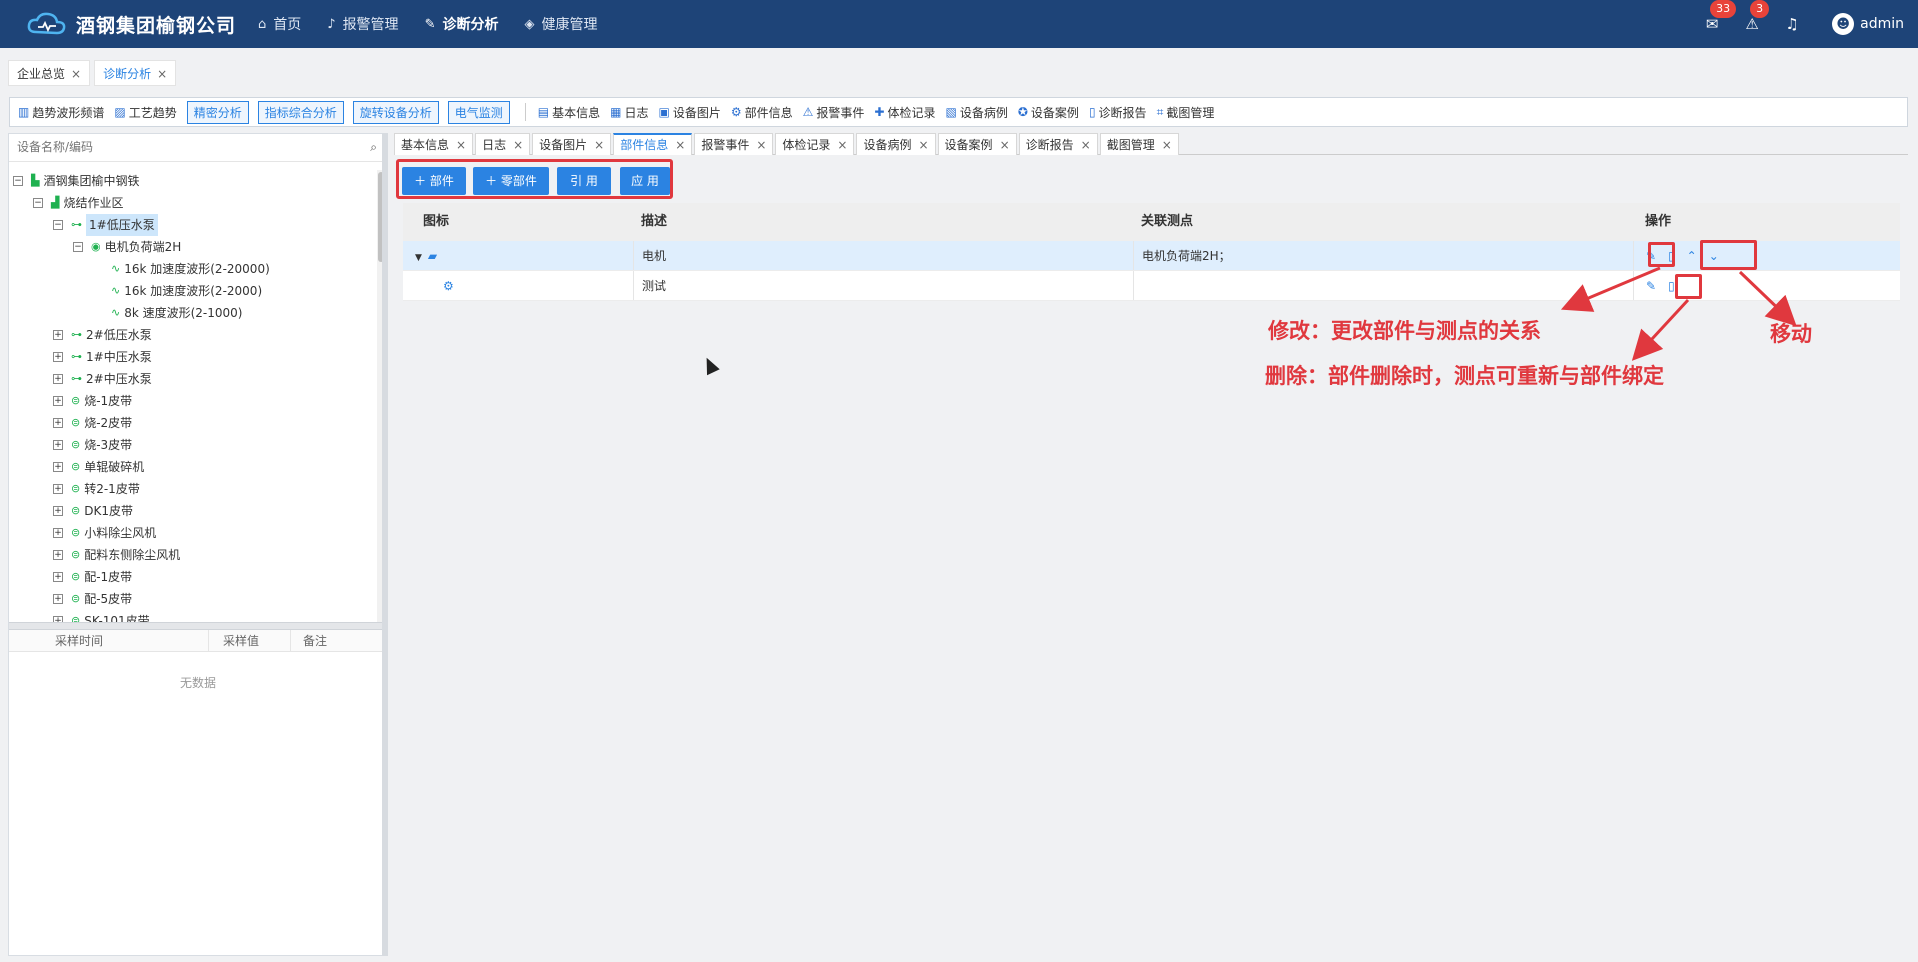 This screenshot has height=962, width=1918. Describe the element at coordinates (192, 269) in the screenshot. I see `tree-node: ∿ 16k 加速度波形(2-20000)` at that location.